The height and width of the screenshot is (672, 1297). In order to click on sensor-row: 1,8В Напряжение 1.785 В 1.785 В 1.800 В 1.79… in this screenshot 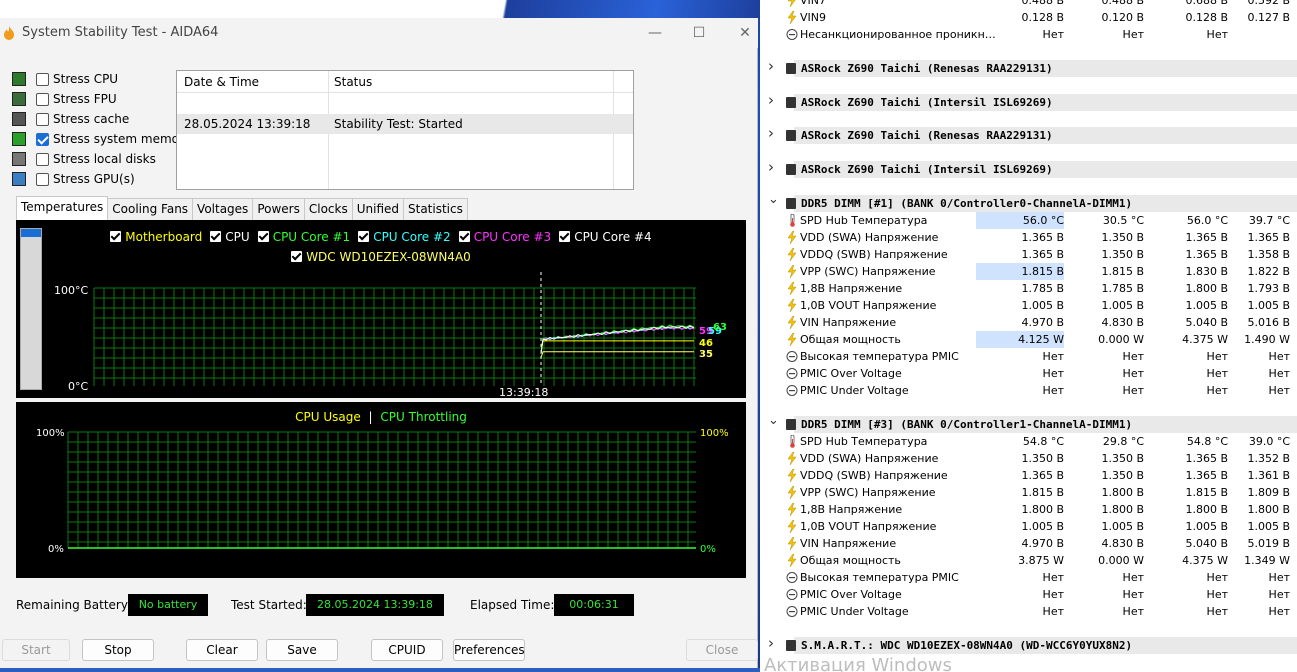, I will do `click(1028, 288)`.